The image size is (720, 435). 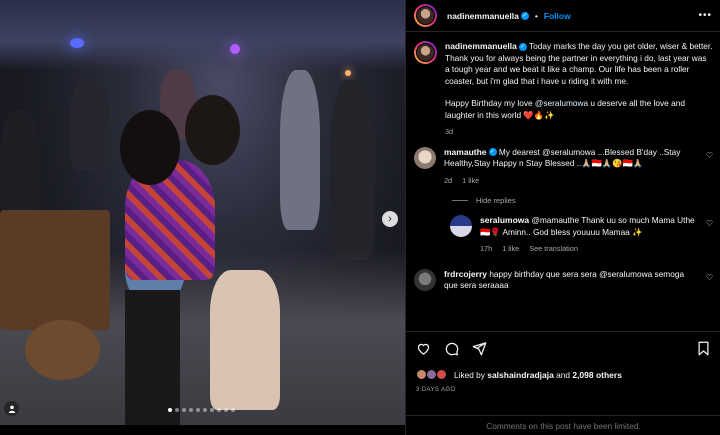 I want to click on comment-username: mamauthe, so click(x=465, y=152).